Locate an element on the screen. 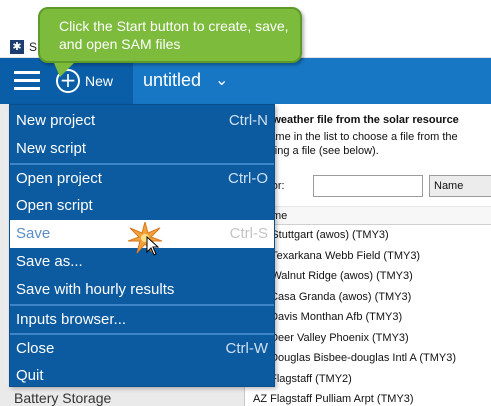  list-item: AZ Flagstaff (TMY2) is located at coordinates (368, 379).